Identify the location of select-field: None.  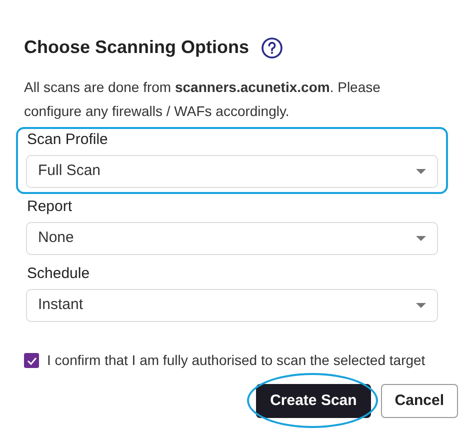
(232, 238).